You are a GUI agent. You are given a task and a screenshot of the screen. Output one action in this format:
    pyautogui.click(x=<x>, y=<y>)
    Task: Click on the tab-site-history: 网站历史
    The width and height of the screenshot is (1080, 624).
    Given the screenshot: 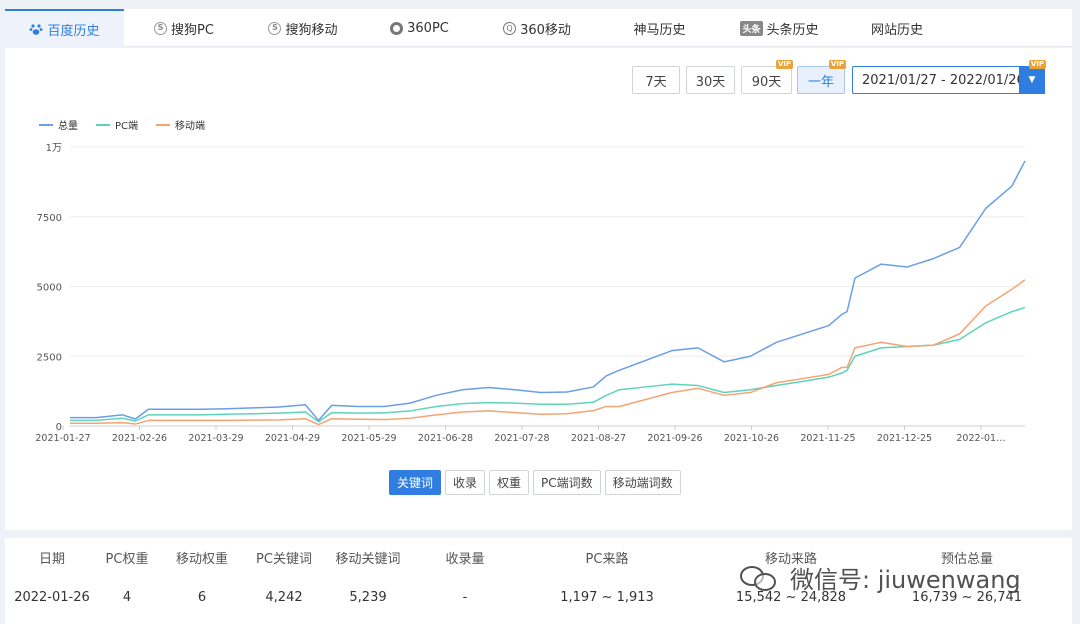 What is the action you would take?
    pyautogui.click(x=897, y=28)
    